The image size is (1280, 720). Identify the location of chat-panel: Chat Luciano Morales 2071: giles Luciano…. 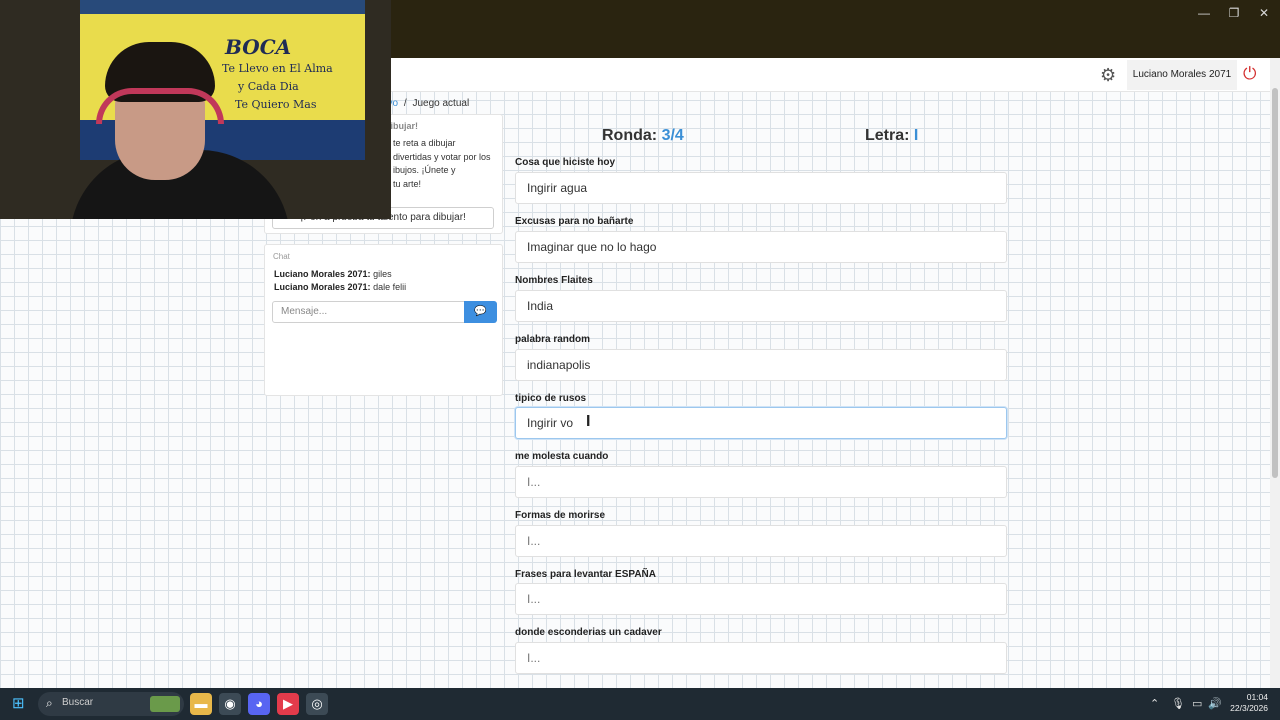
(383, 320).